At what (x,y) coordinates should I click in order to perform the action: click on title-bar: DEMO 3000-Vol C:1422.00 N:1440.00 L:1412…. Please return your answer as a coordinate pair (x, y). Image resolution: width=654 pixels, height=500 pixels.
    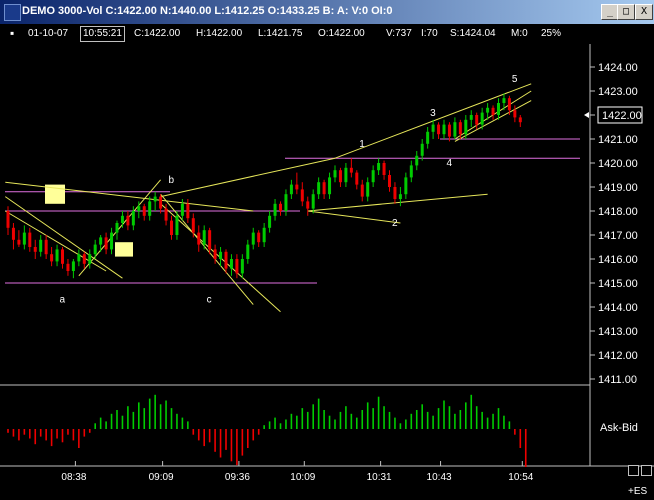
    Looking at the image, I should click on (327, 12).